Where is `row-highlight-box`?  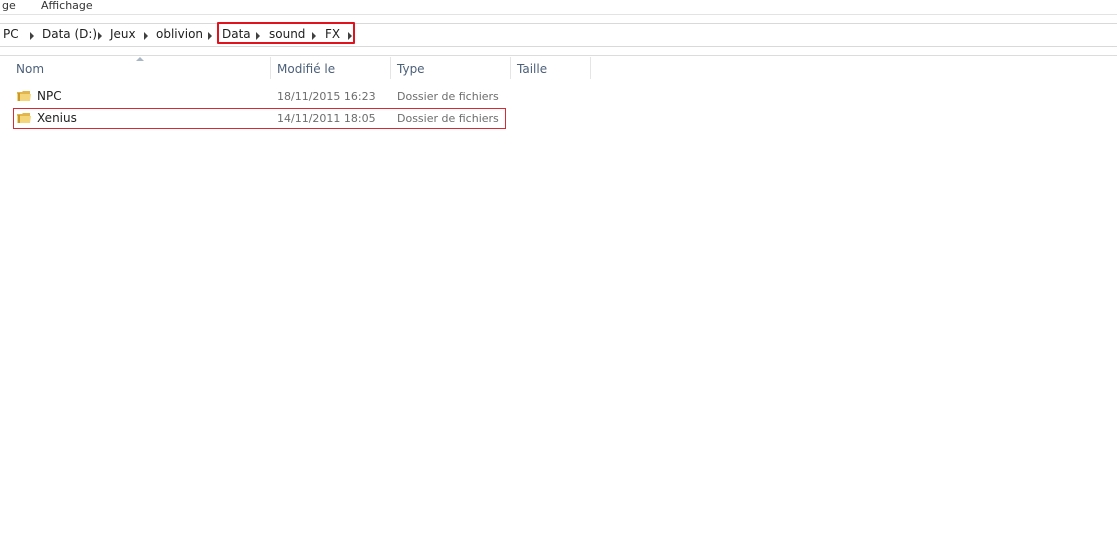
row-highlight-box is located at coordinates (259, 118).